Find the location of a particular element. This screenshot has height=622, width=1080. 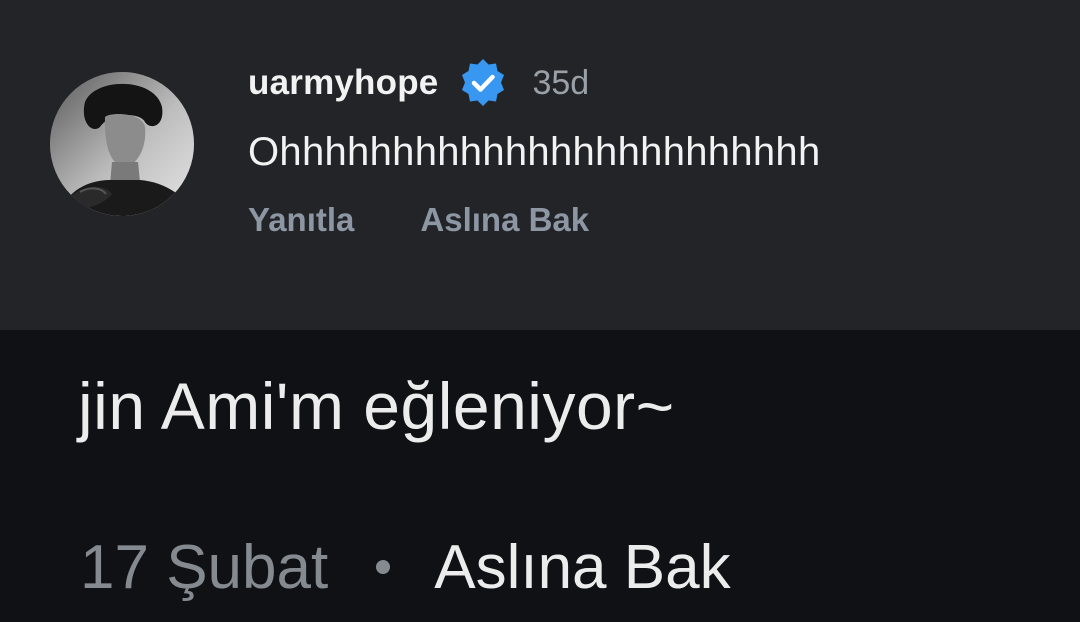

see-original-link: Aslına Bak is located at coordinates (582, 567).